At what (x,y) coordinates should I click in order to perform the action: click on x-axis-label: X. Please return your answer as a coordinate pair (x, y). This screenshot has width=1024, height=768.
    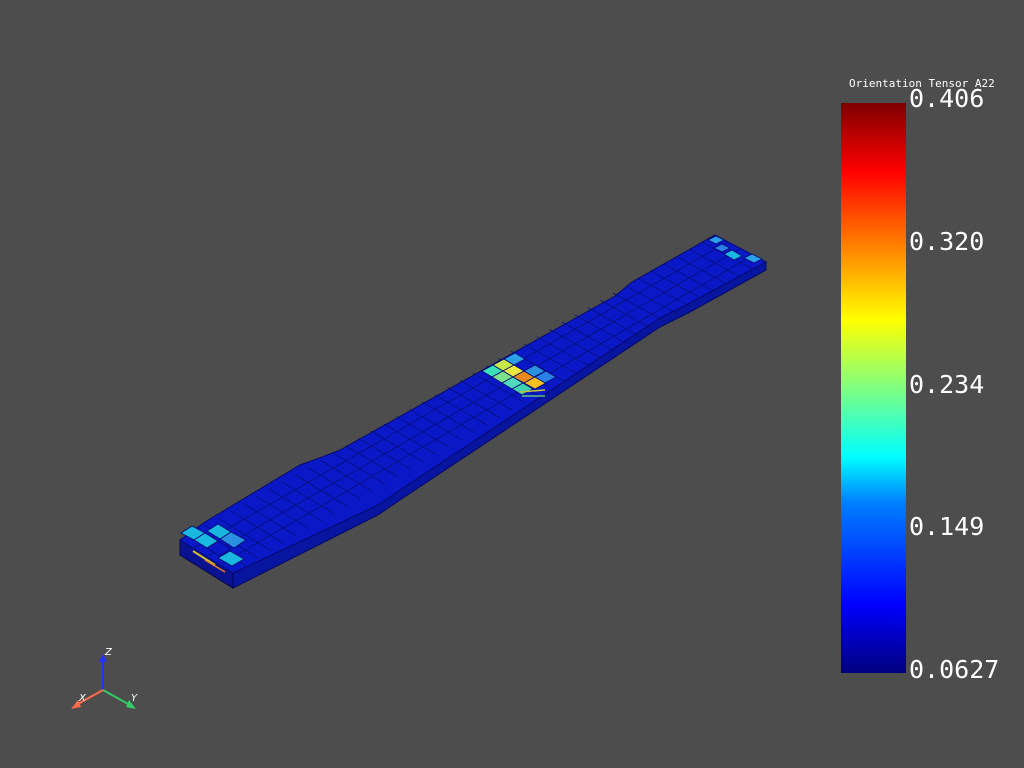
    Looking at the image, I should click on (82, 698).